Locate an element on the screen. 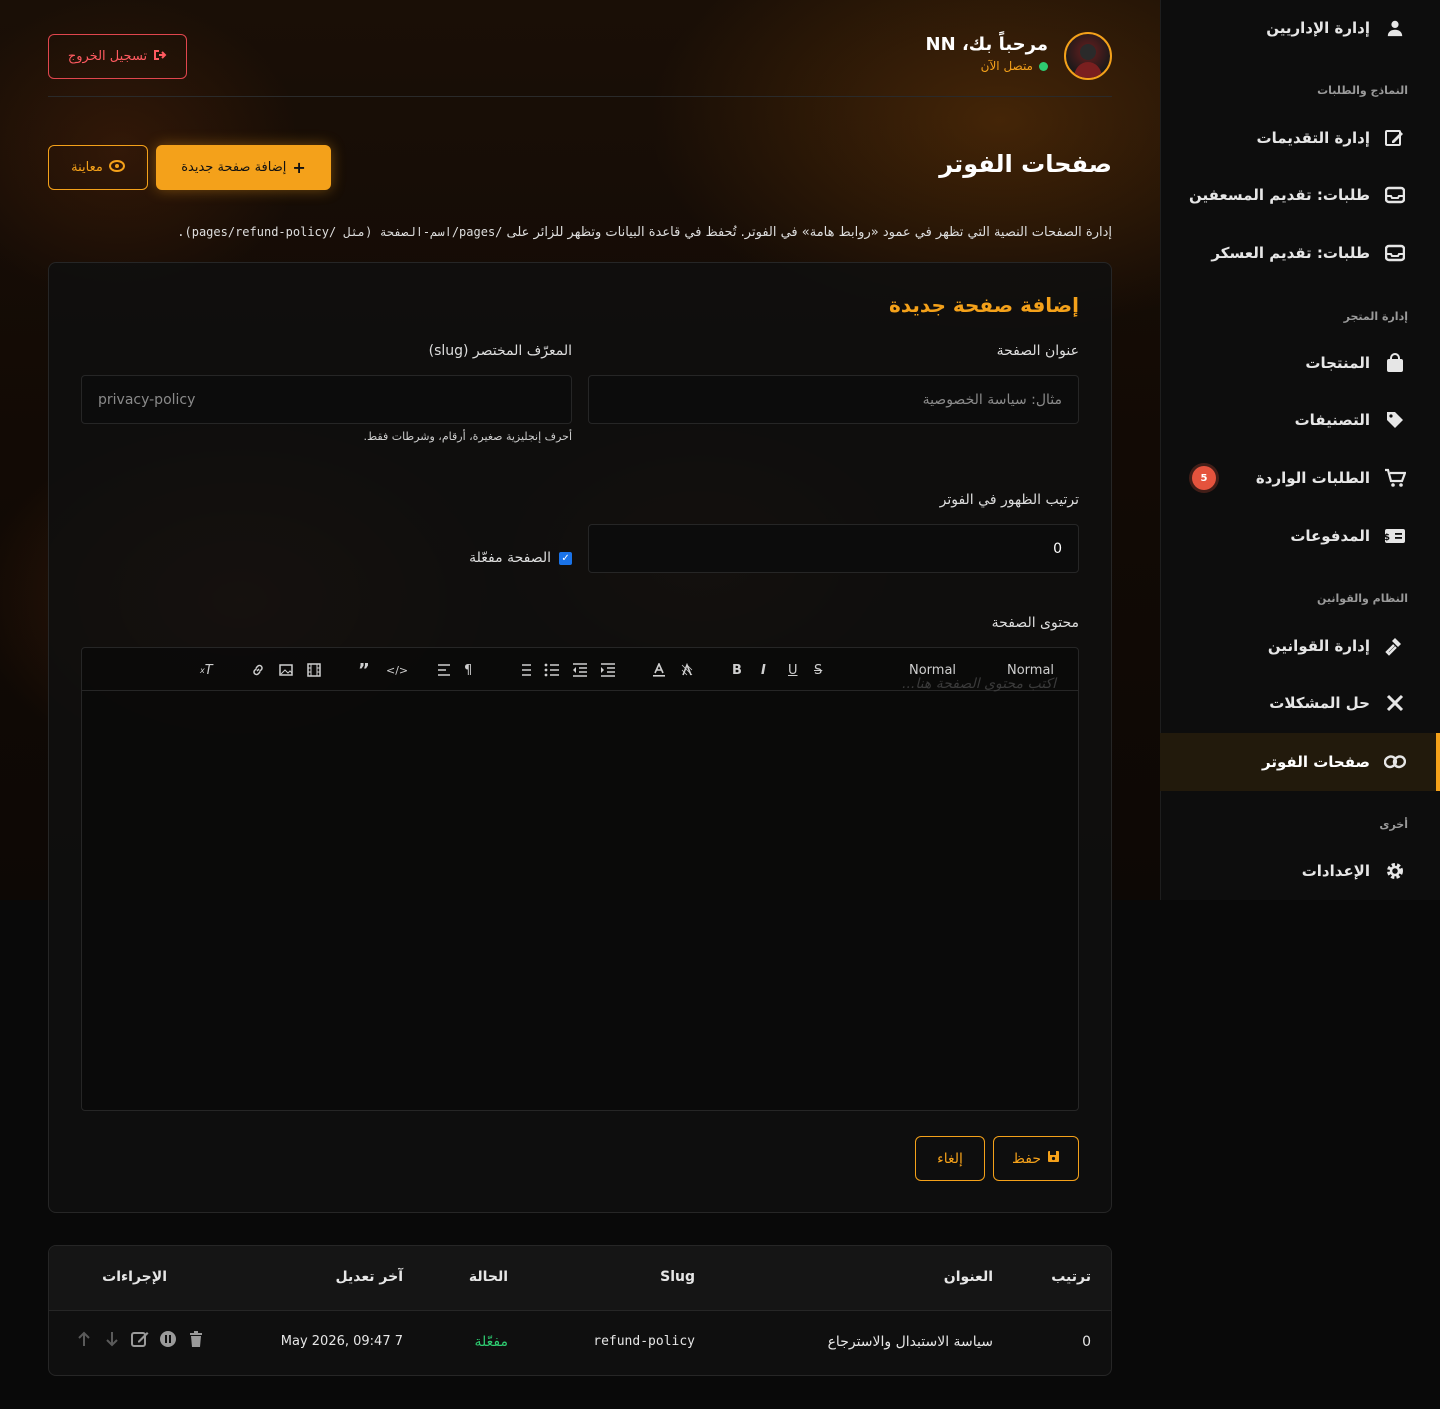 The height and width of the screenshot is (1409, 1440). online-dot-icon is located at coordinates (1043, 66).